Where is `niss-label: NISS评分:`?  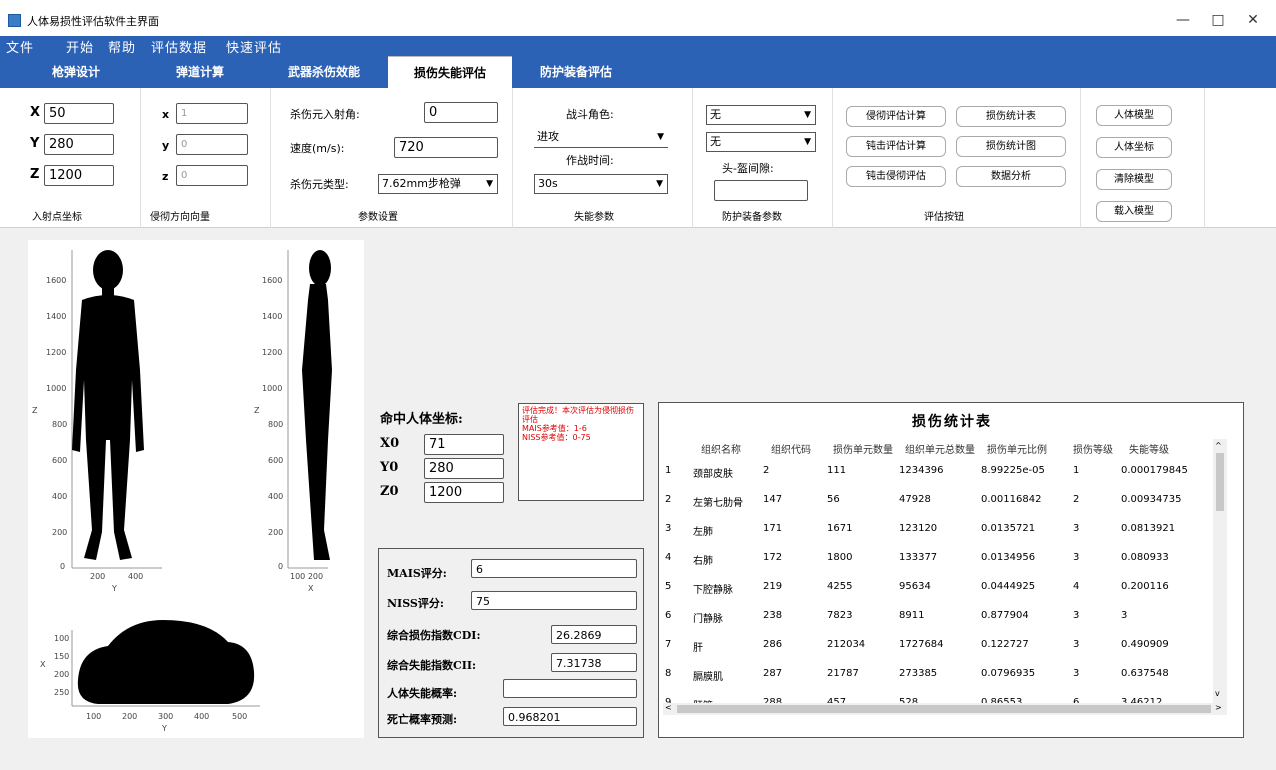
niss-label: NISS评分: is located at coordinates (415, 603).